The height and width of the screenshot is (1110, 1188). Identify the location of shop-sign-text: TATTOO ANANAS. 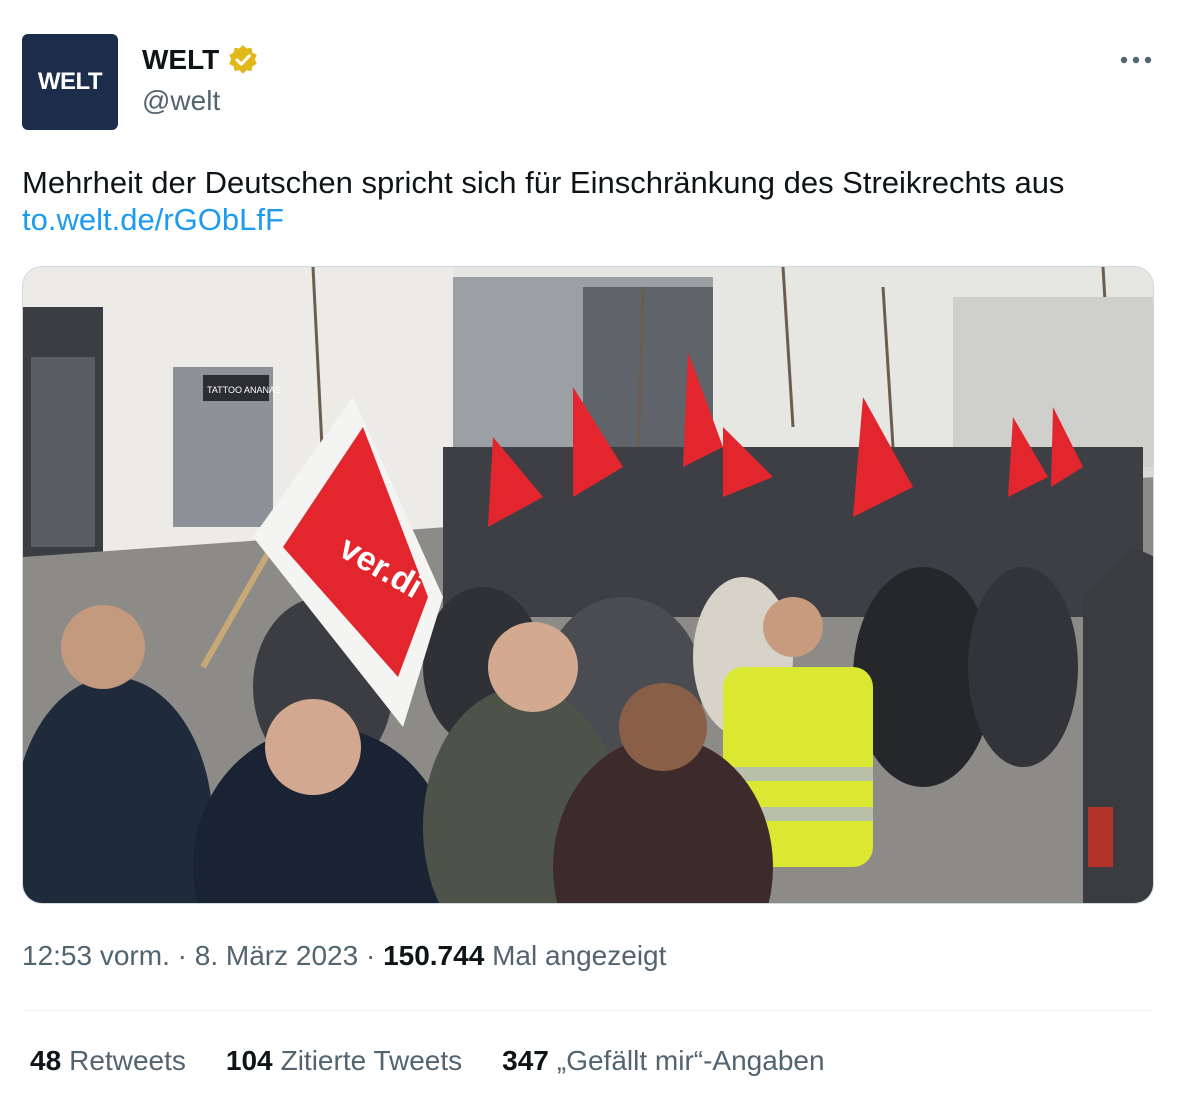
(244, 390).